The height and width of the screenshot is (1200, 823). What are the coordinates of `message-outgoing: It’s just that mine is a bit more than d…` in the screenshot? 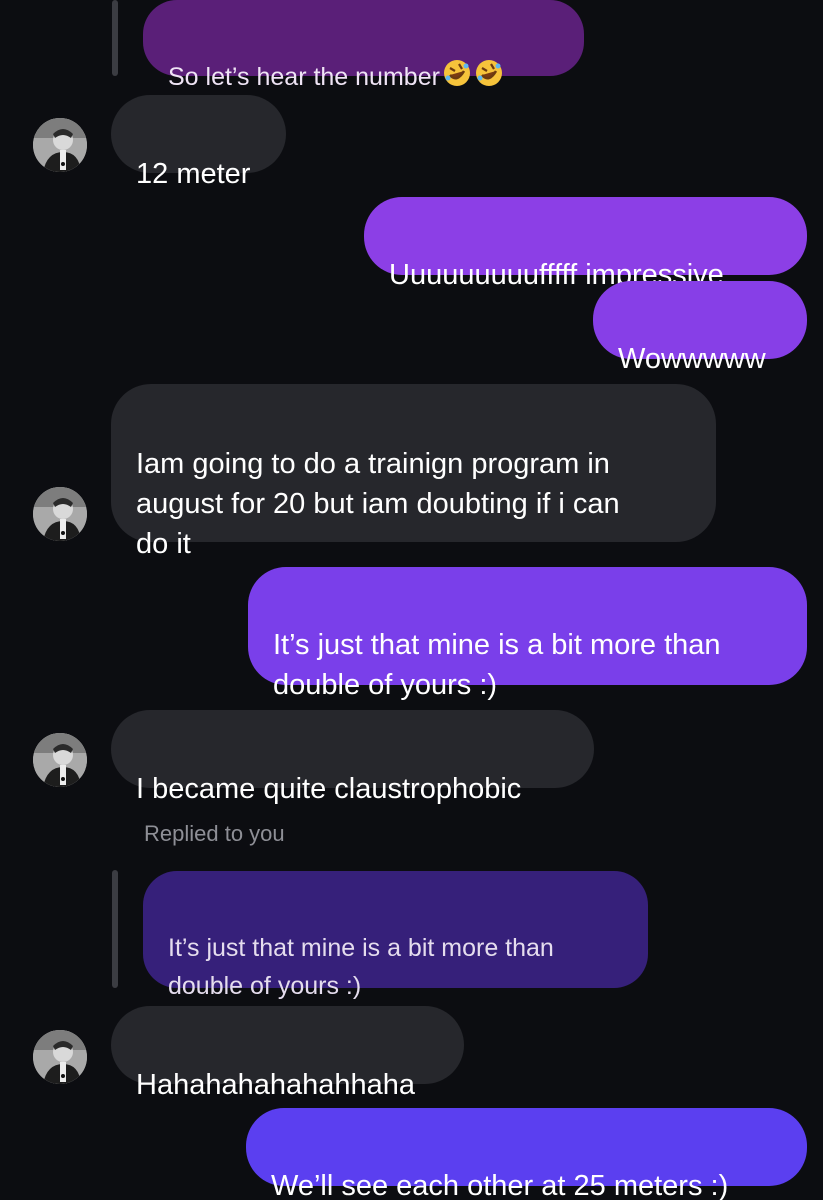 It's located at (527, 634).